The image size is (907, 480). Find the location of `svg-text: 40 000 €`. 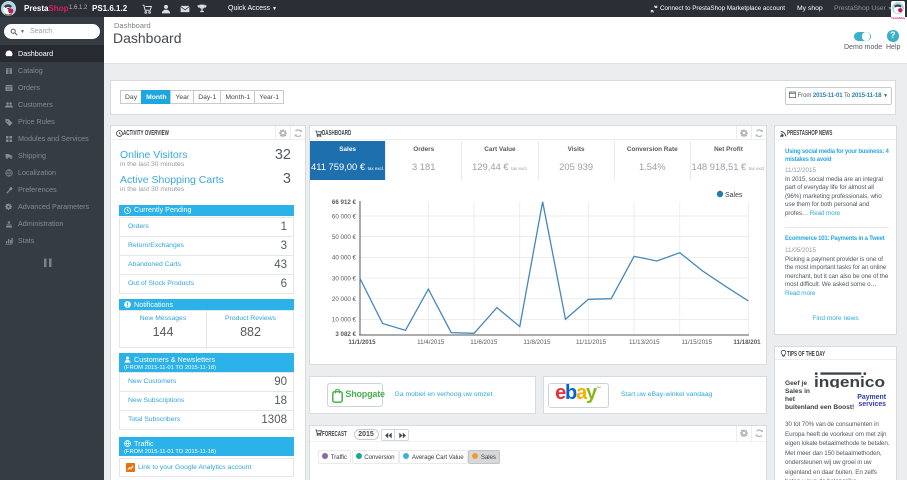

svg-text: 40 000 € is located at coordinates (344, 258).